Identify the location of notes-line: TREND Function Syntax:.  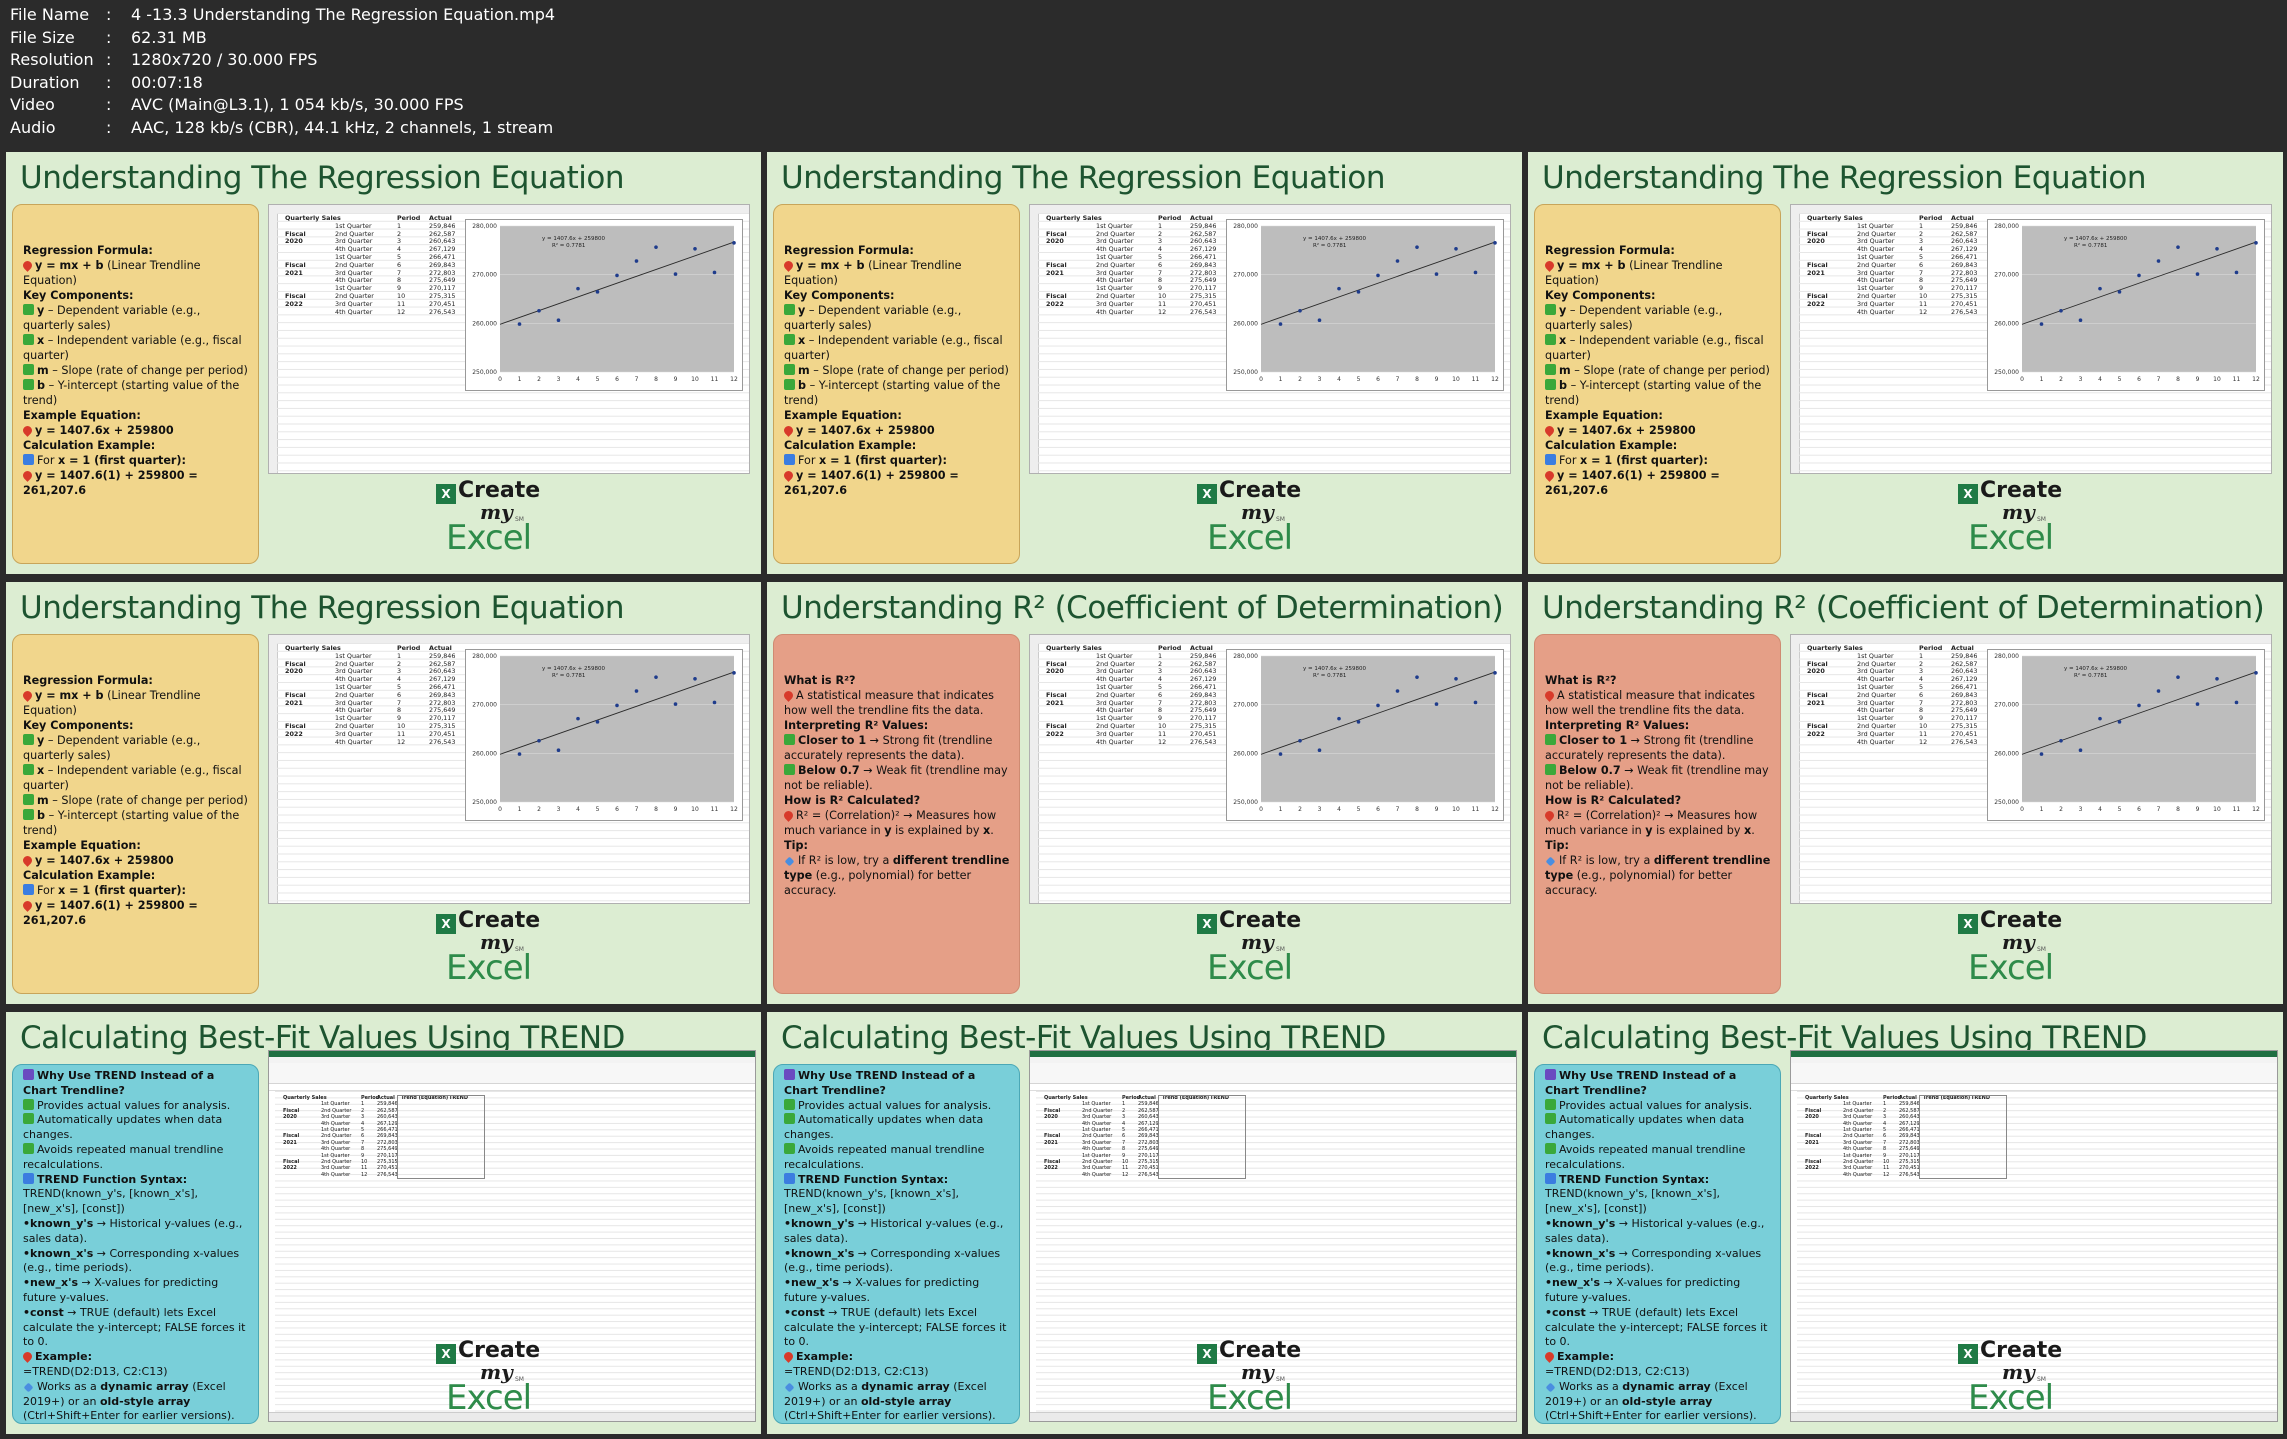
(136, 1180).